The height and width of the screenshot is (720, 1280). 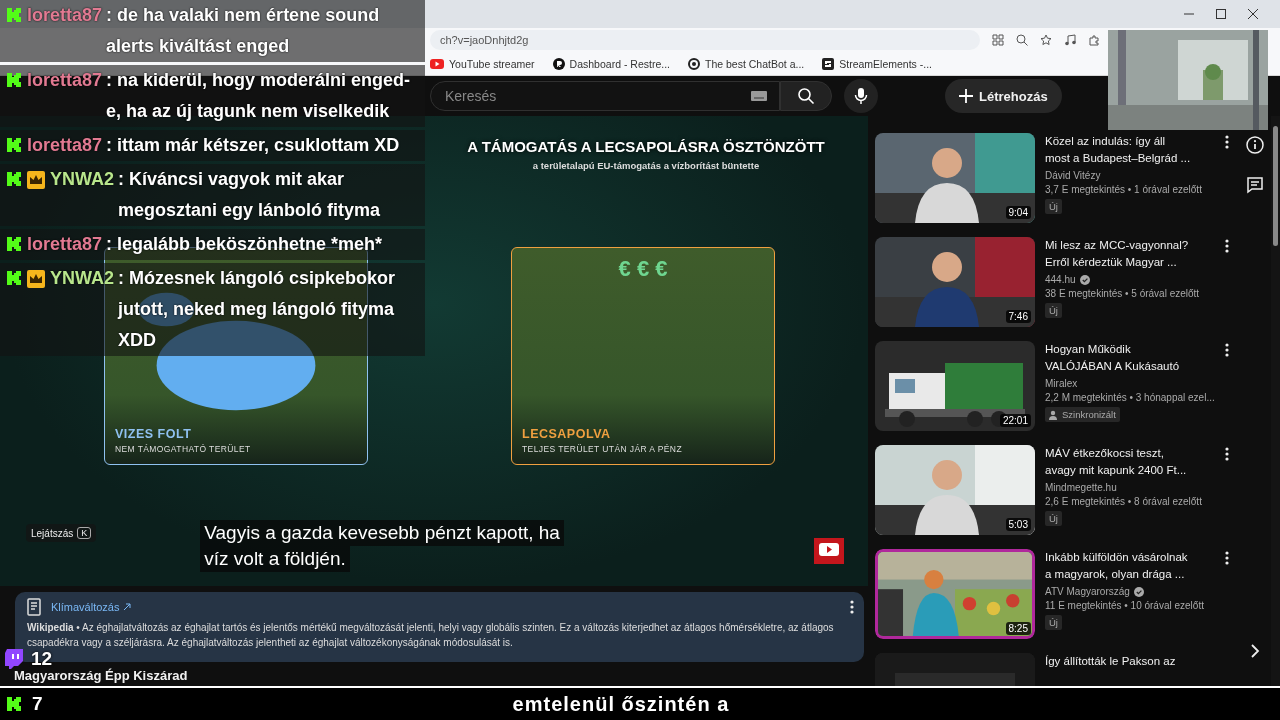 I want to click on info-icon, so click(x=1255, y=145).